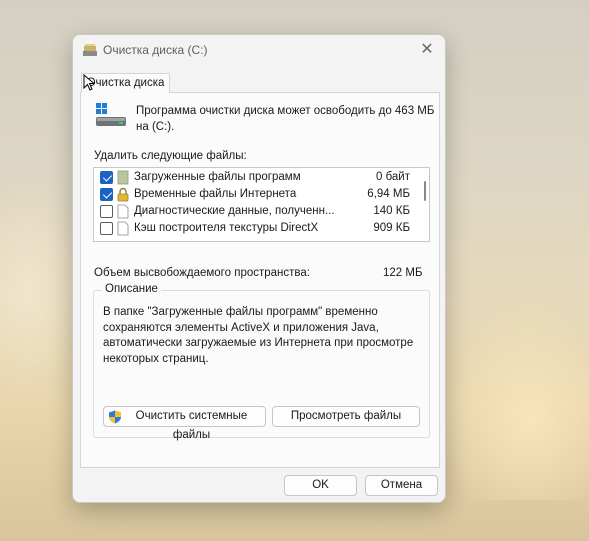 Image resolution: width=589 pixels, height=541 pixels. What do you see at coordinates (259, 50) in the screenshot?
I see `title-bar: Очистка диска (C:) ✕` at bounding box center [259, 50].